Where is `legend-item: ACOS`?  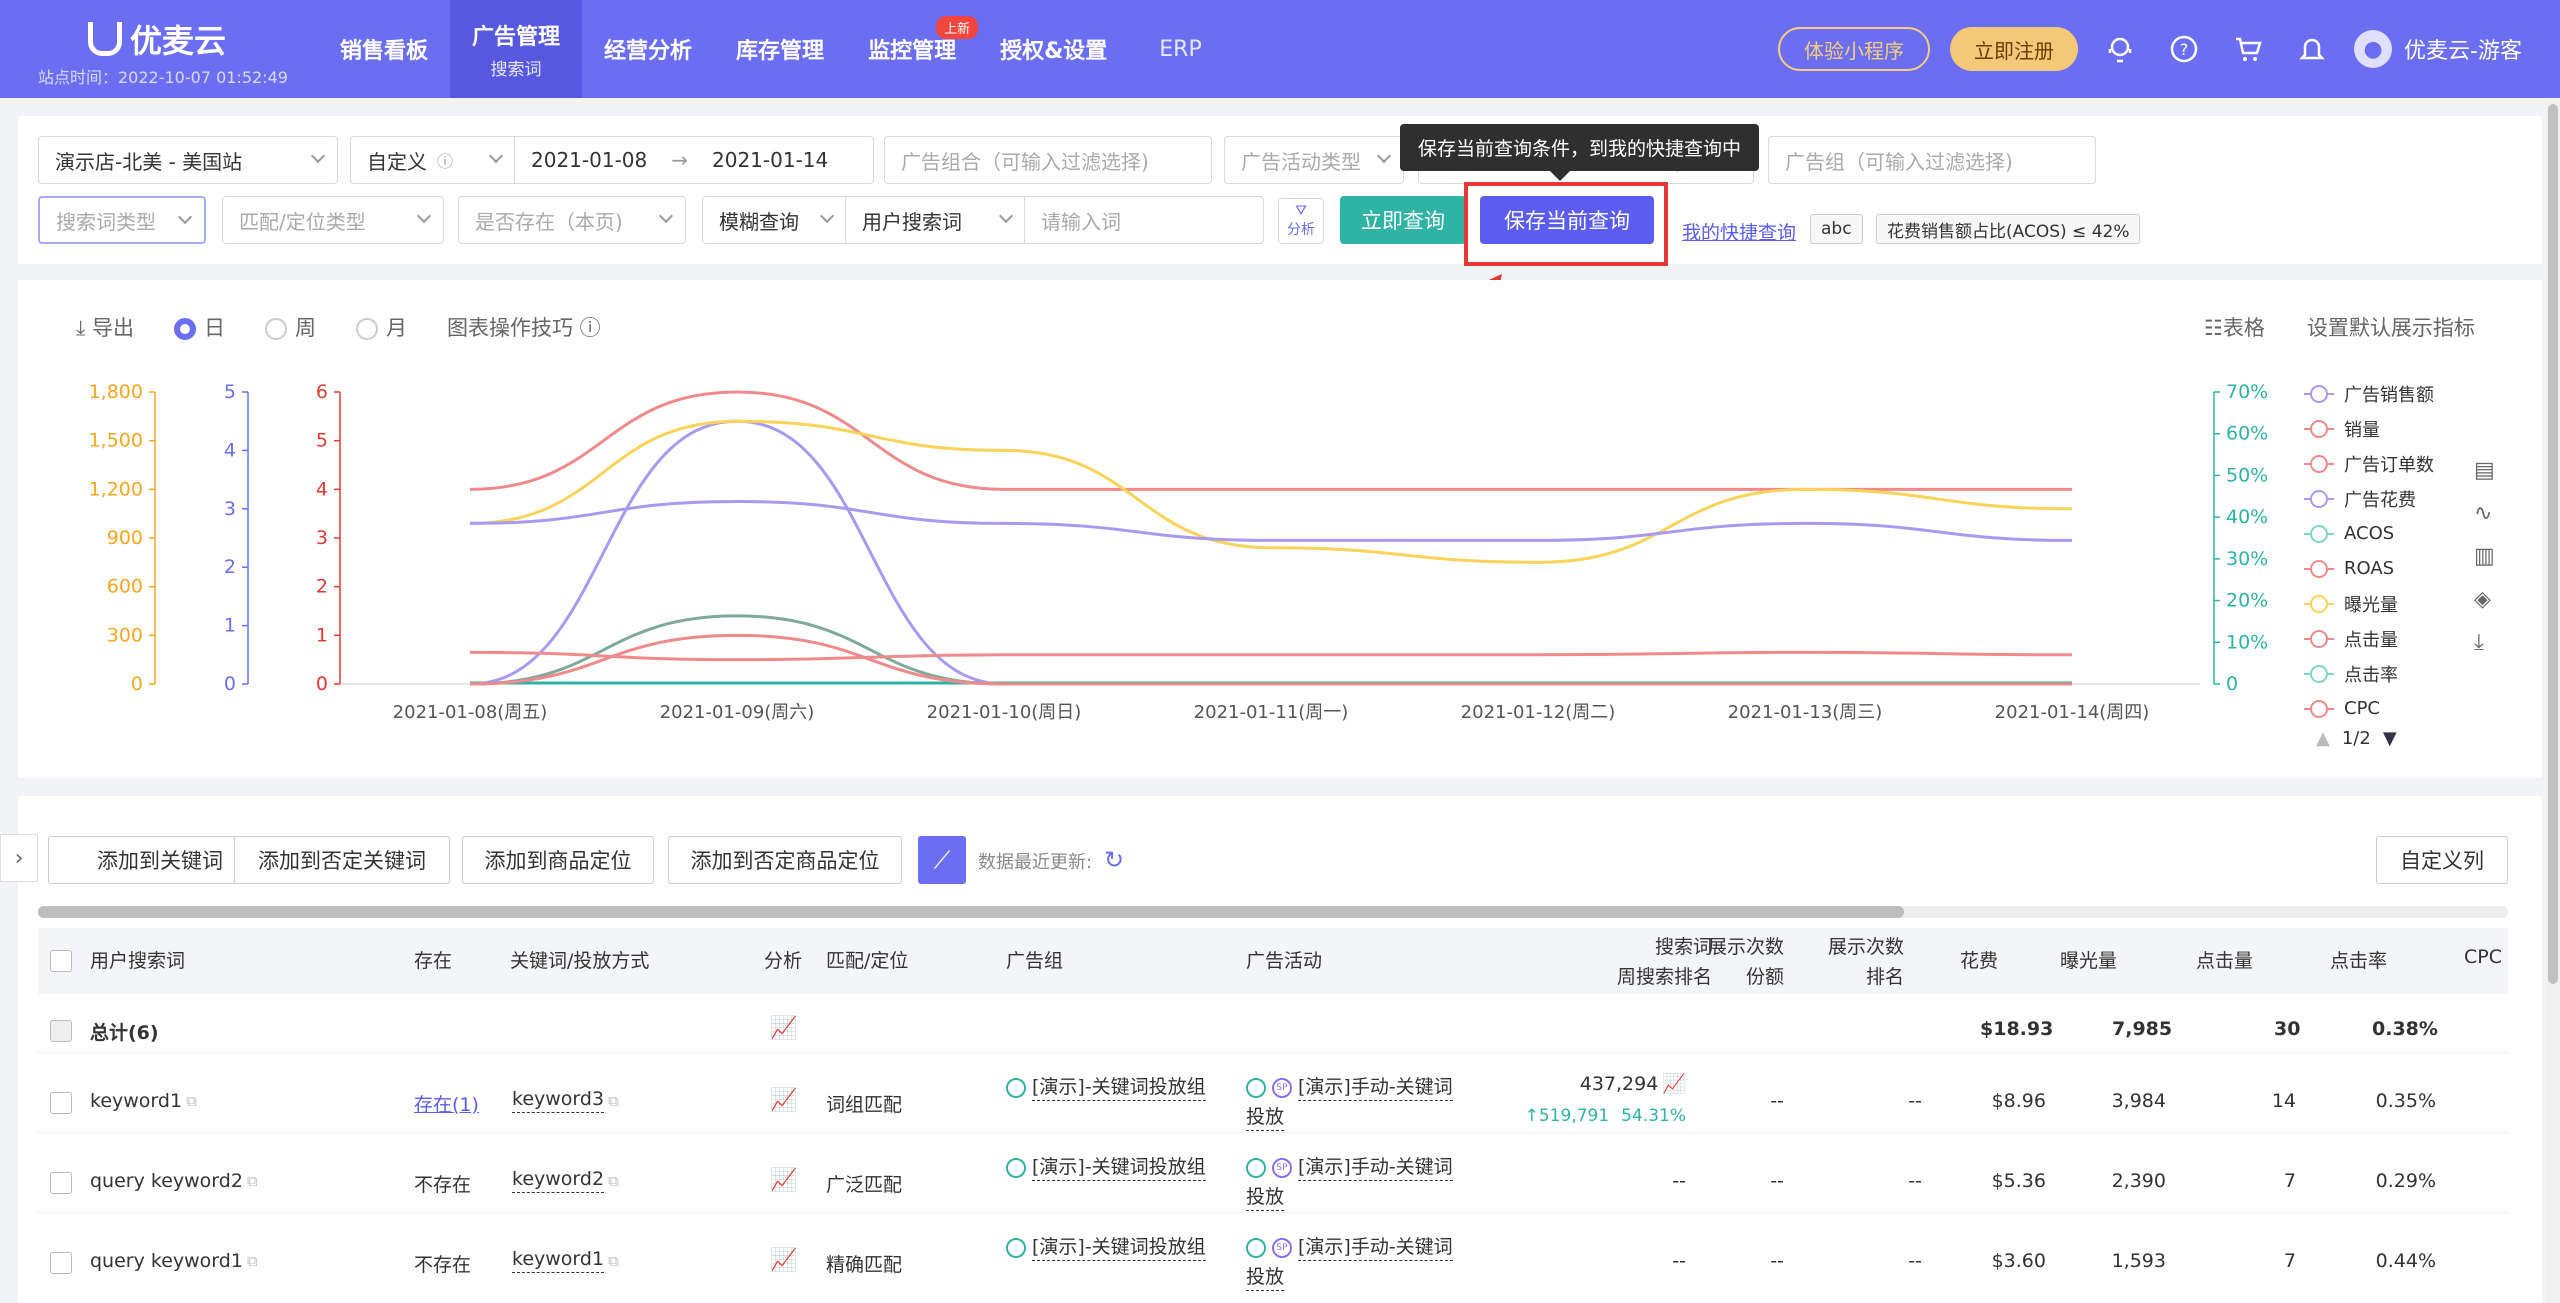 legend-item: ACOS is located at coordinates (2384, 533).